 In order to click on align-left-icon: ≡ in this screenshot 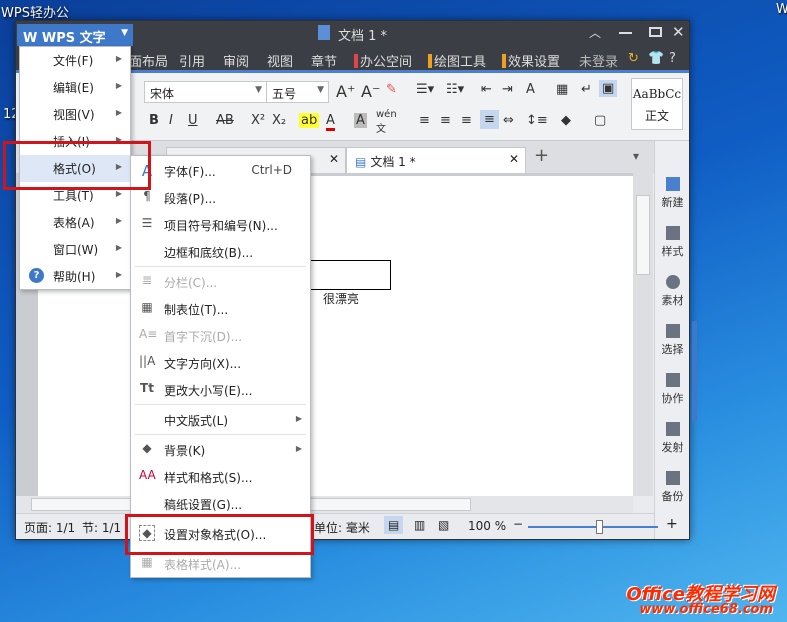, I will do `click(424, 120)`.